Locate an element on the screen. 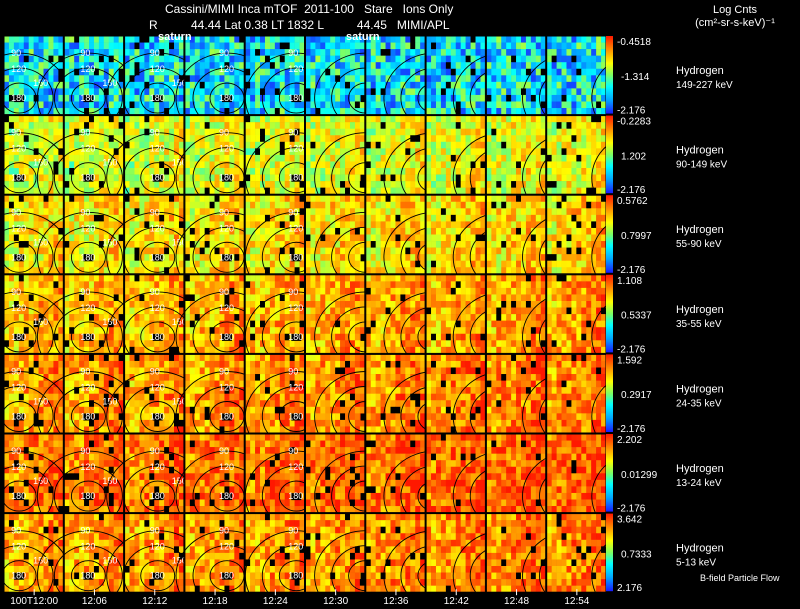 This screenshot has height=609, width=800. contour-label: 180 is located at coordinates (226, 257).